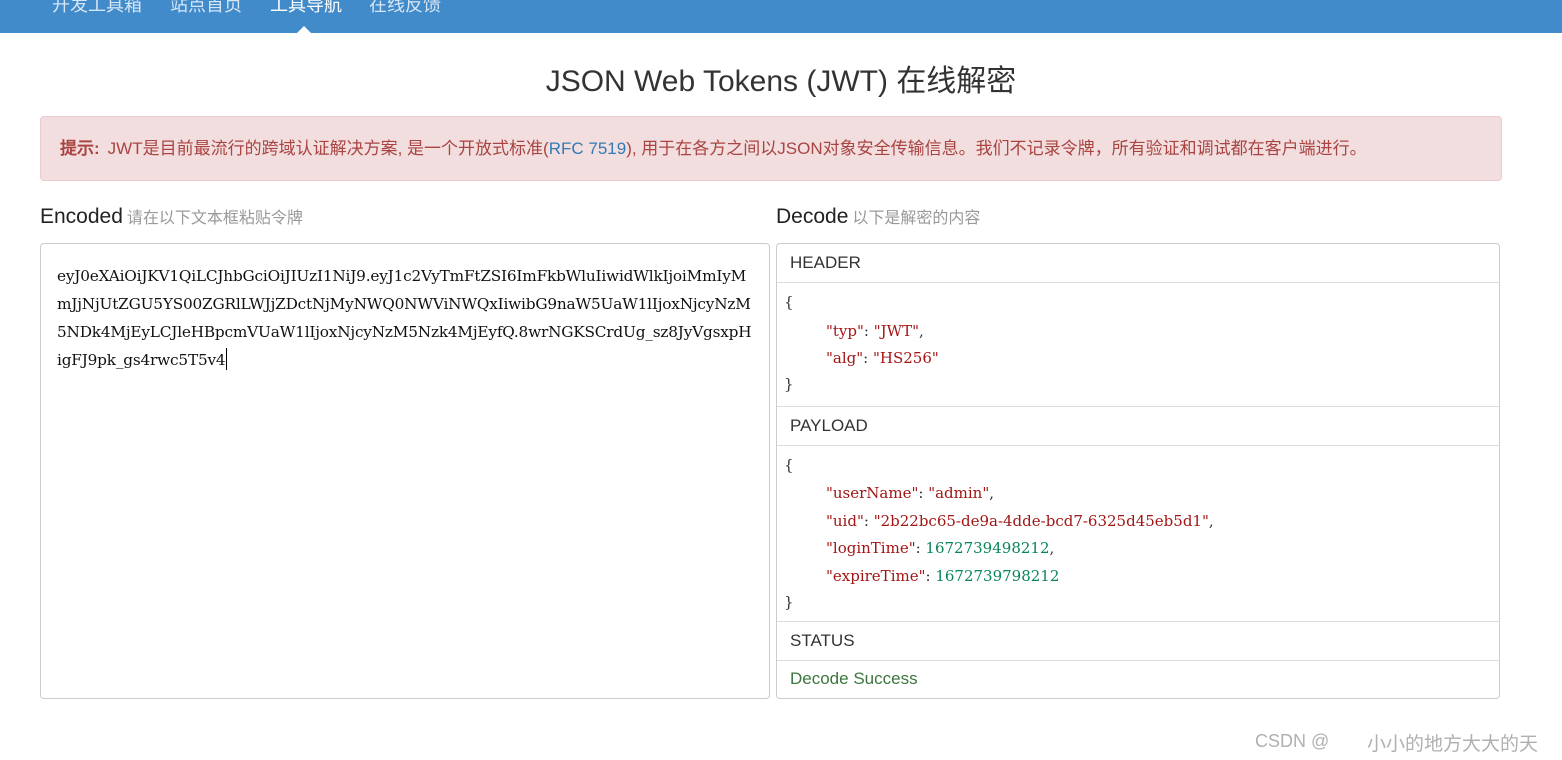 The image size is (1562, 760). What do you see at coordinates (905, 358) in the screenshot?
I see `header-alg-value: HS256` at bounding box center [905, 358].